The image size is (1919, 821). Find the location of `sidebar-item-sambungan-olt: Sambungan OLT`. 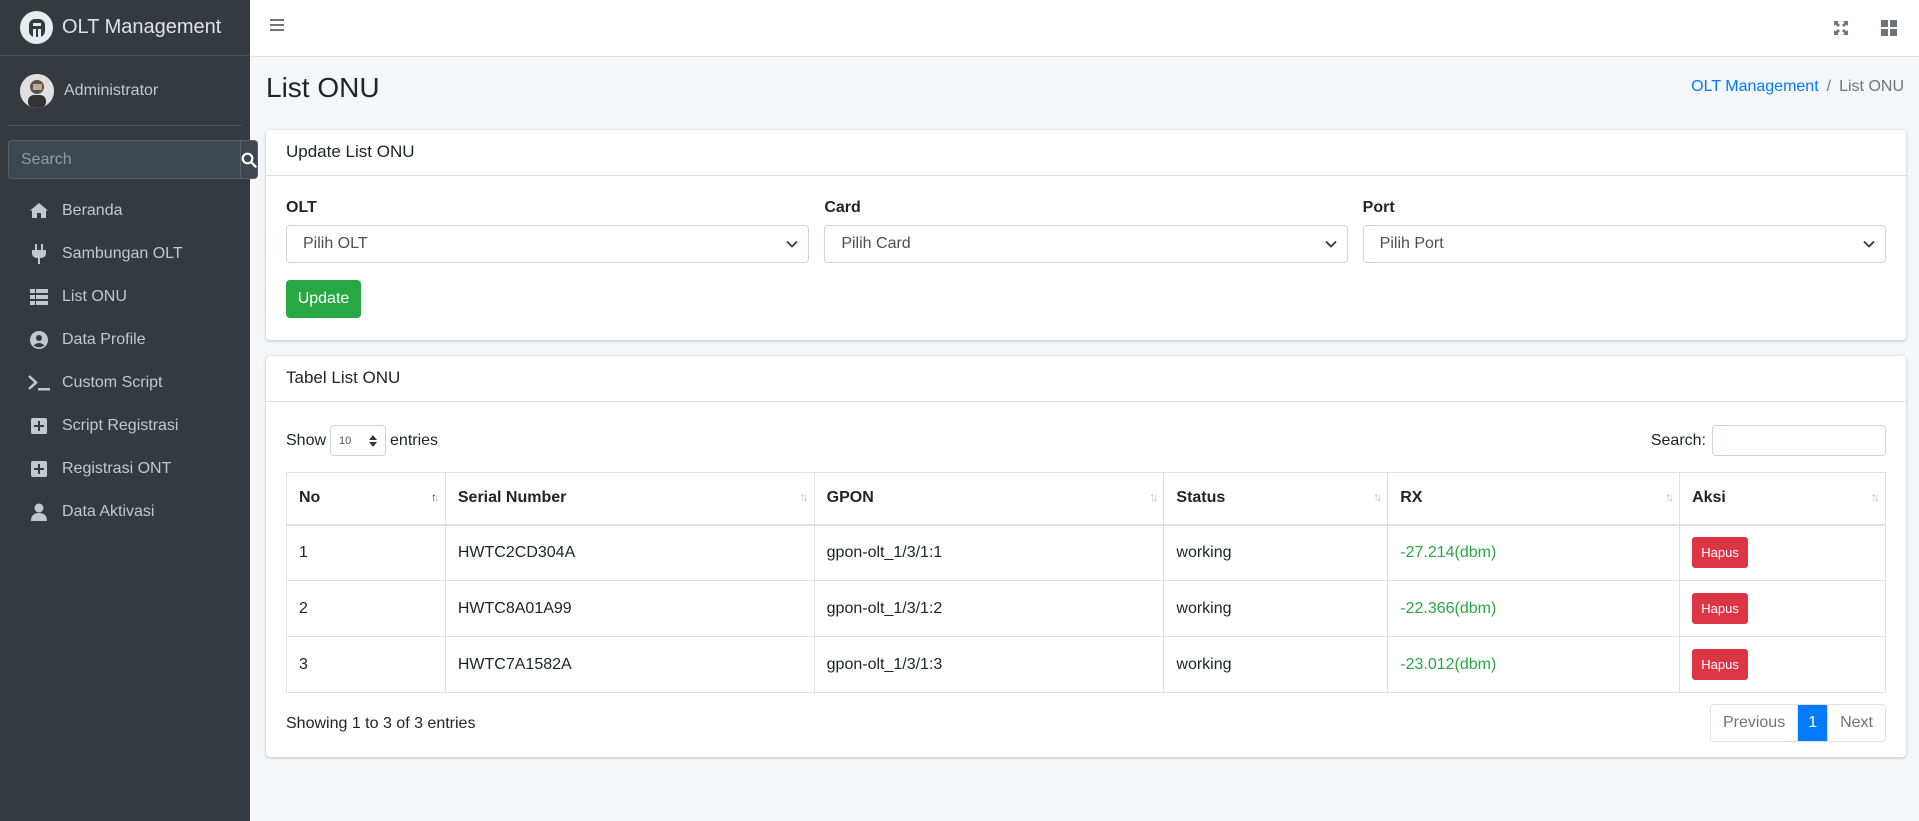

sidebar-item-sambungan-olt: Sambungan OLT is located at coordinates (125, 253).